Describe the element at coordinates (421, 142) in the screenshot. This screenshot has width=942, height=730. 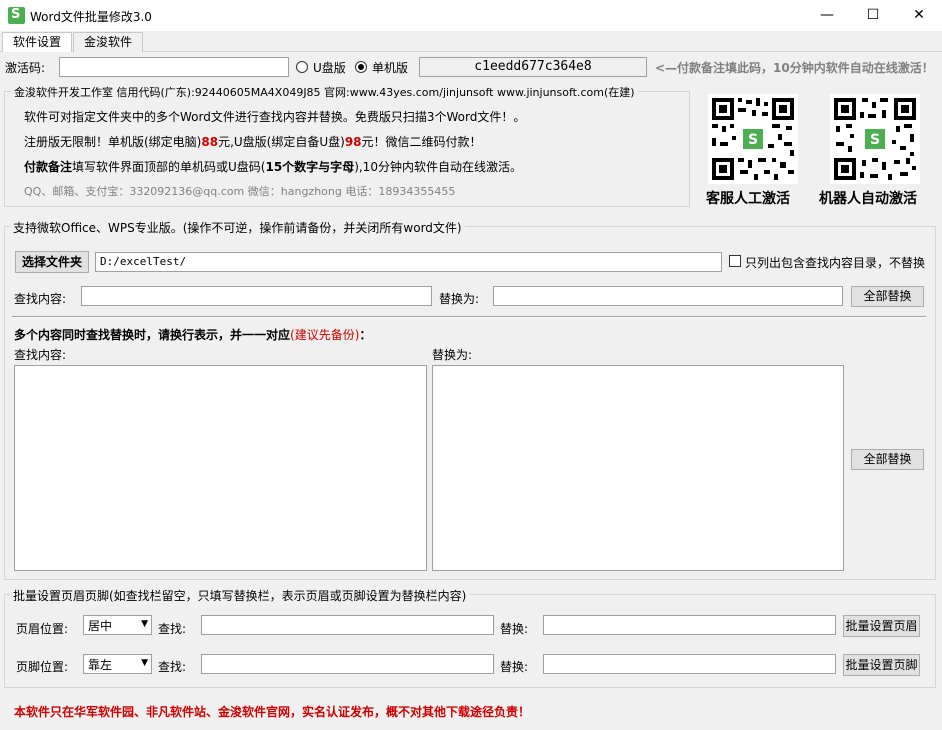
I see `pricing-text-c: 元！微信二维码付款！` at that location.